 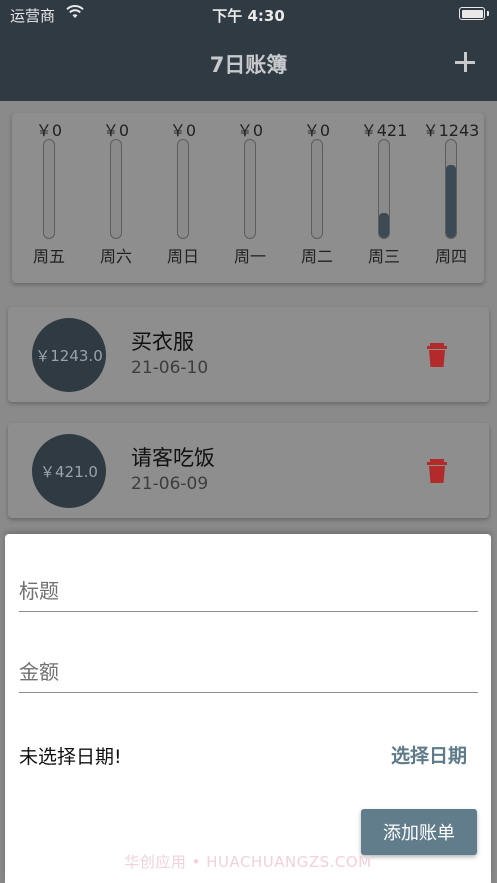 What do you see at coordinates (173, 458) in the screenshot?
I see `bill-title: 请客吃饭` at bounding box center [173, 458].